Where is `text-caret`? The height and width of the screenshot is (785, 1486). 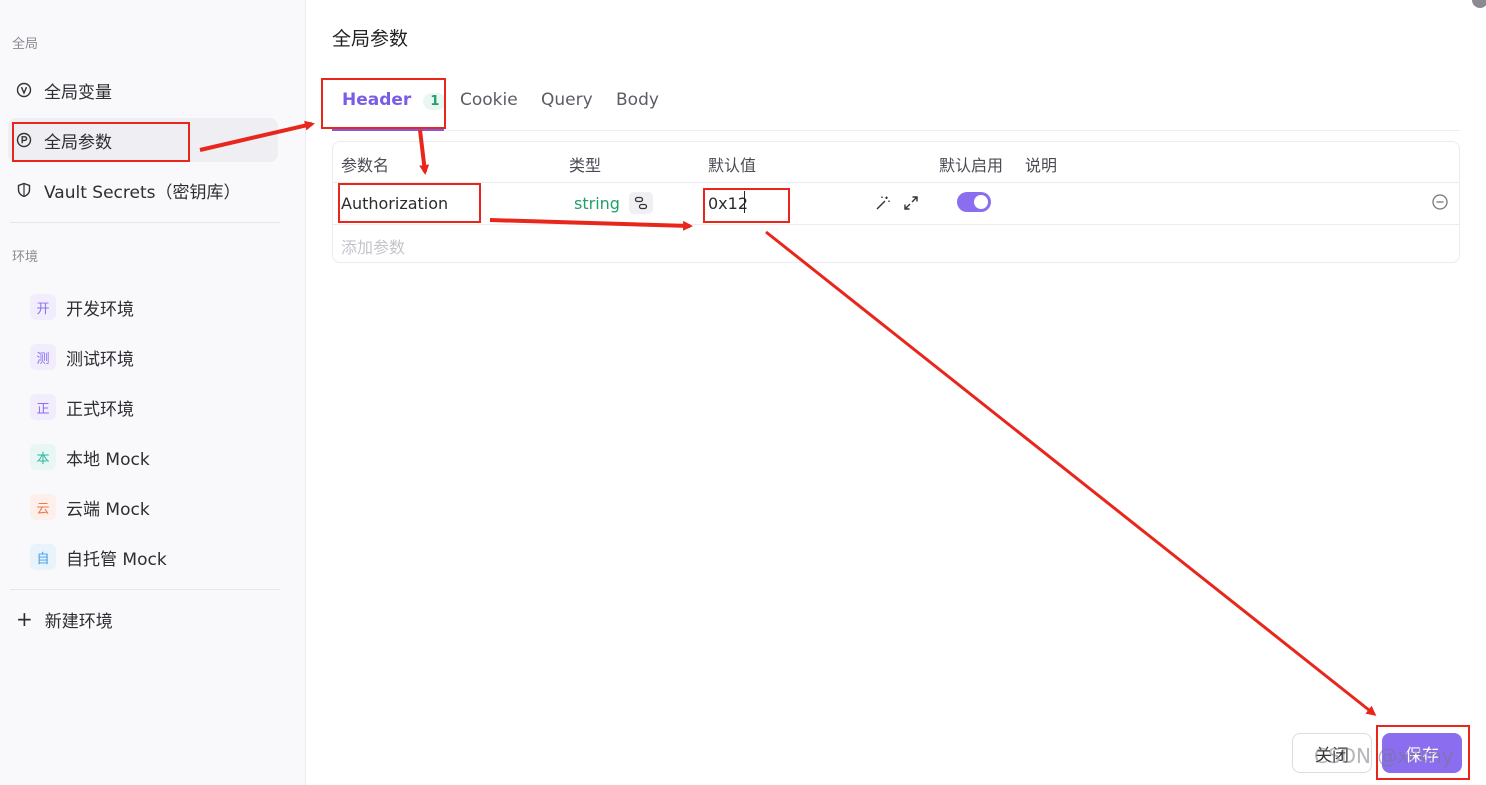
text-caret is located at coordinates (744, 202).